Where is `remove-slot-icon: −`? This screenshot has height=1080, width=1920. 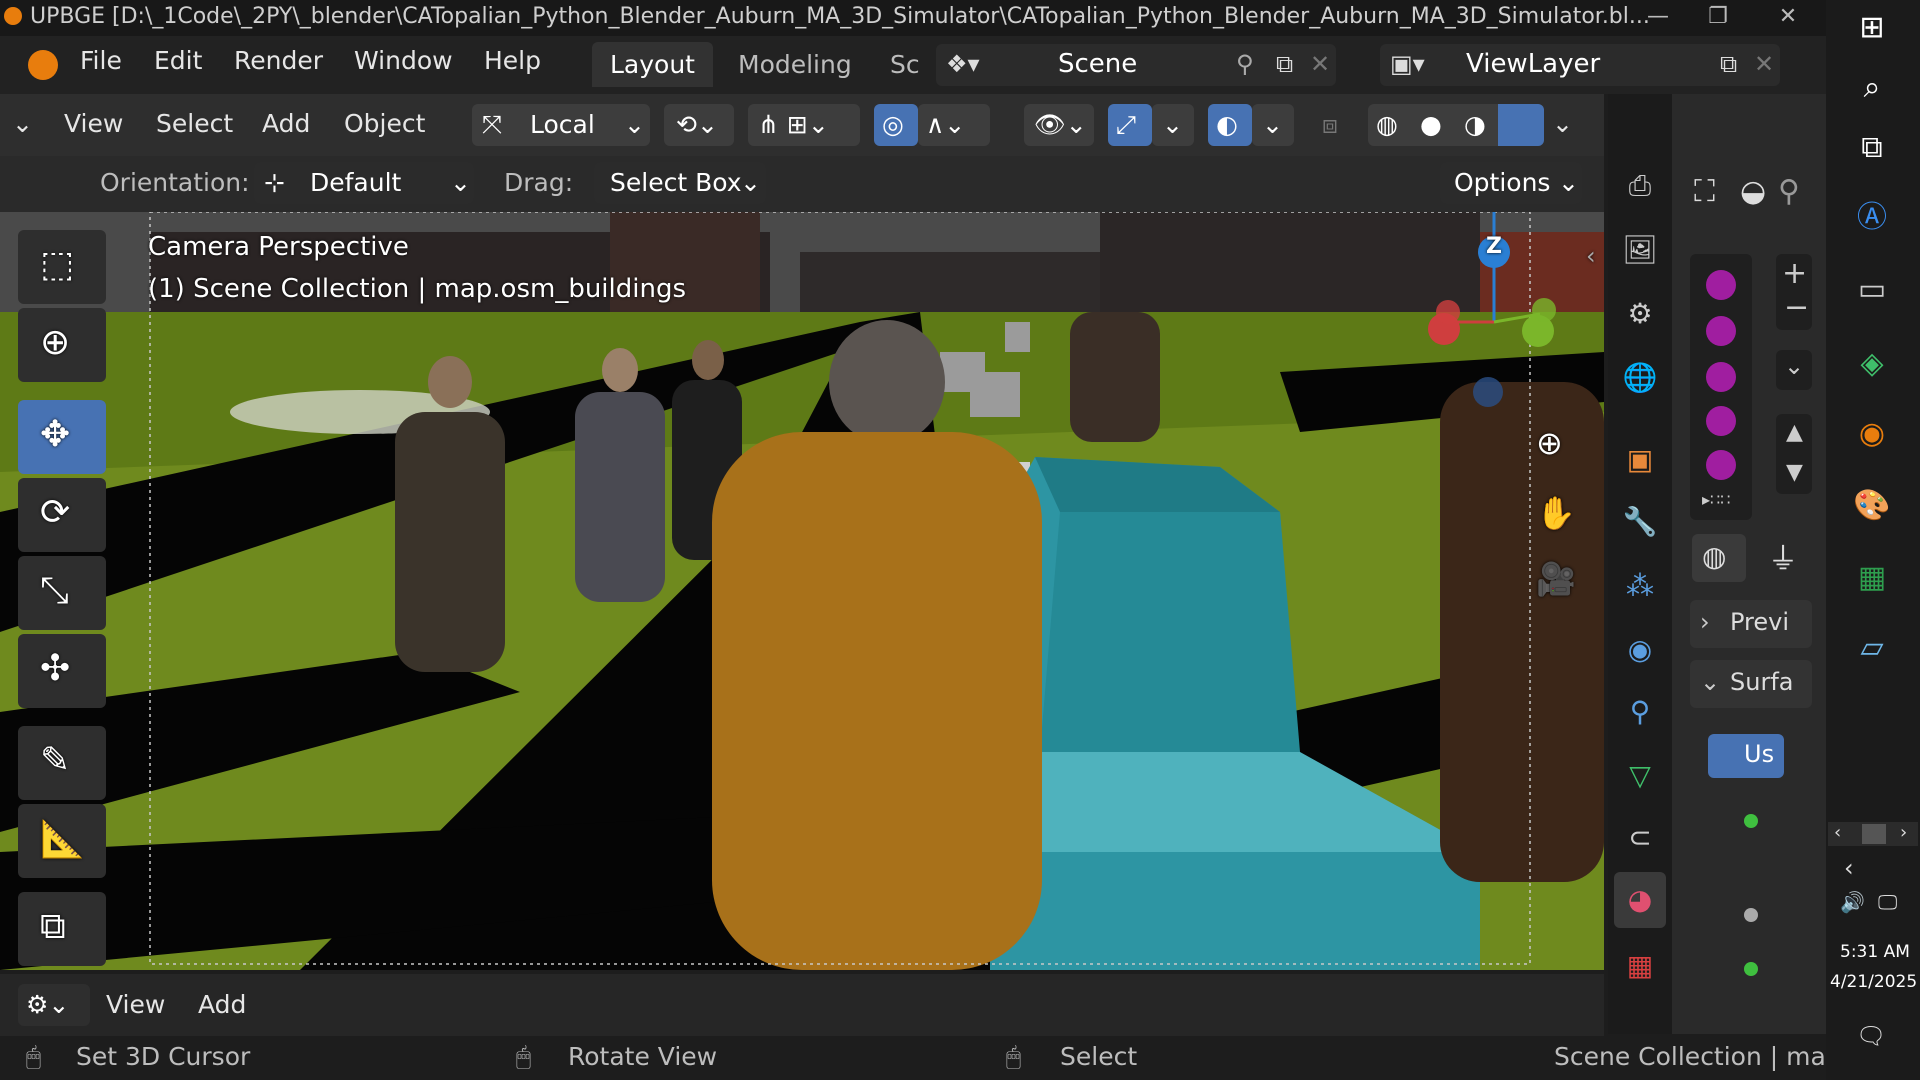
remove-slot-icon: − is located at coordinates (1796, 307).